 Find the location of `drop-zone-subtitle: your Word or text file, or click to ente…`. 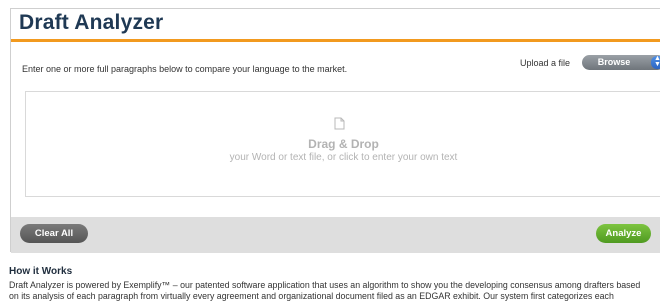

drop-zone-subtitle: your Word or text file, or click to ente… is located at coordinates (343, 157).